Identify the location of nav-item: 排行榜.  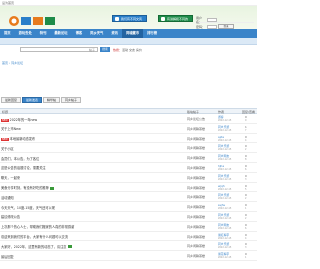
(152, 33).